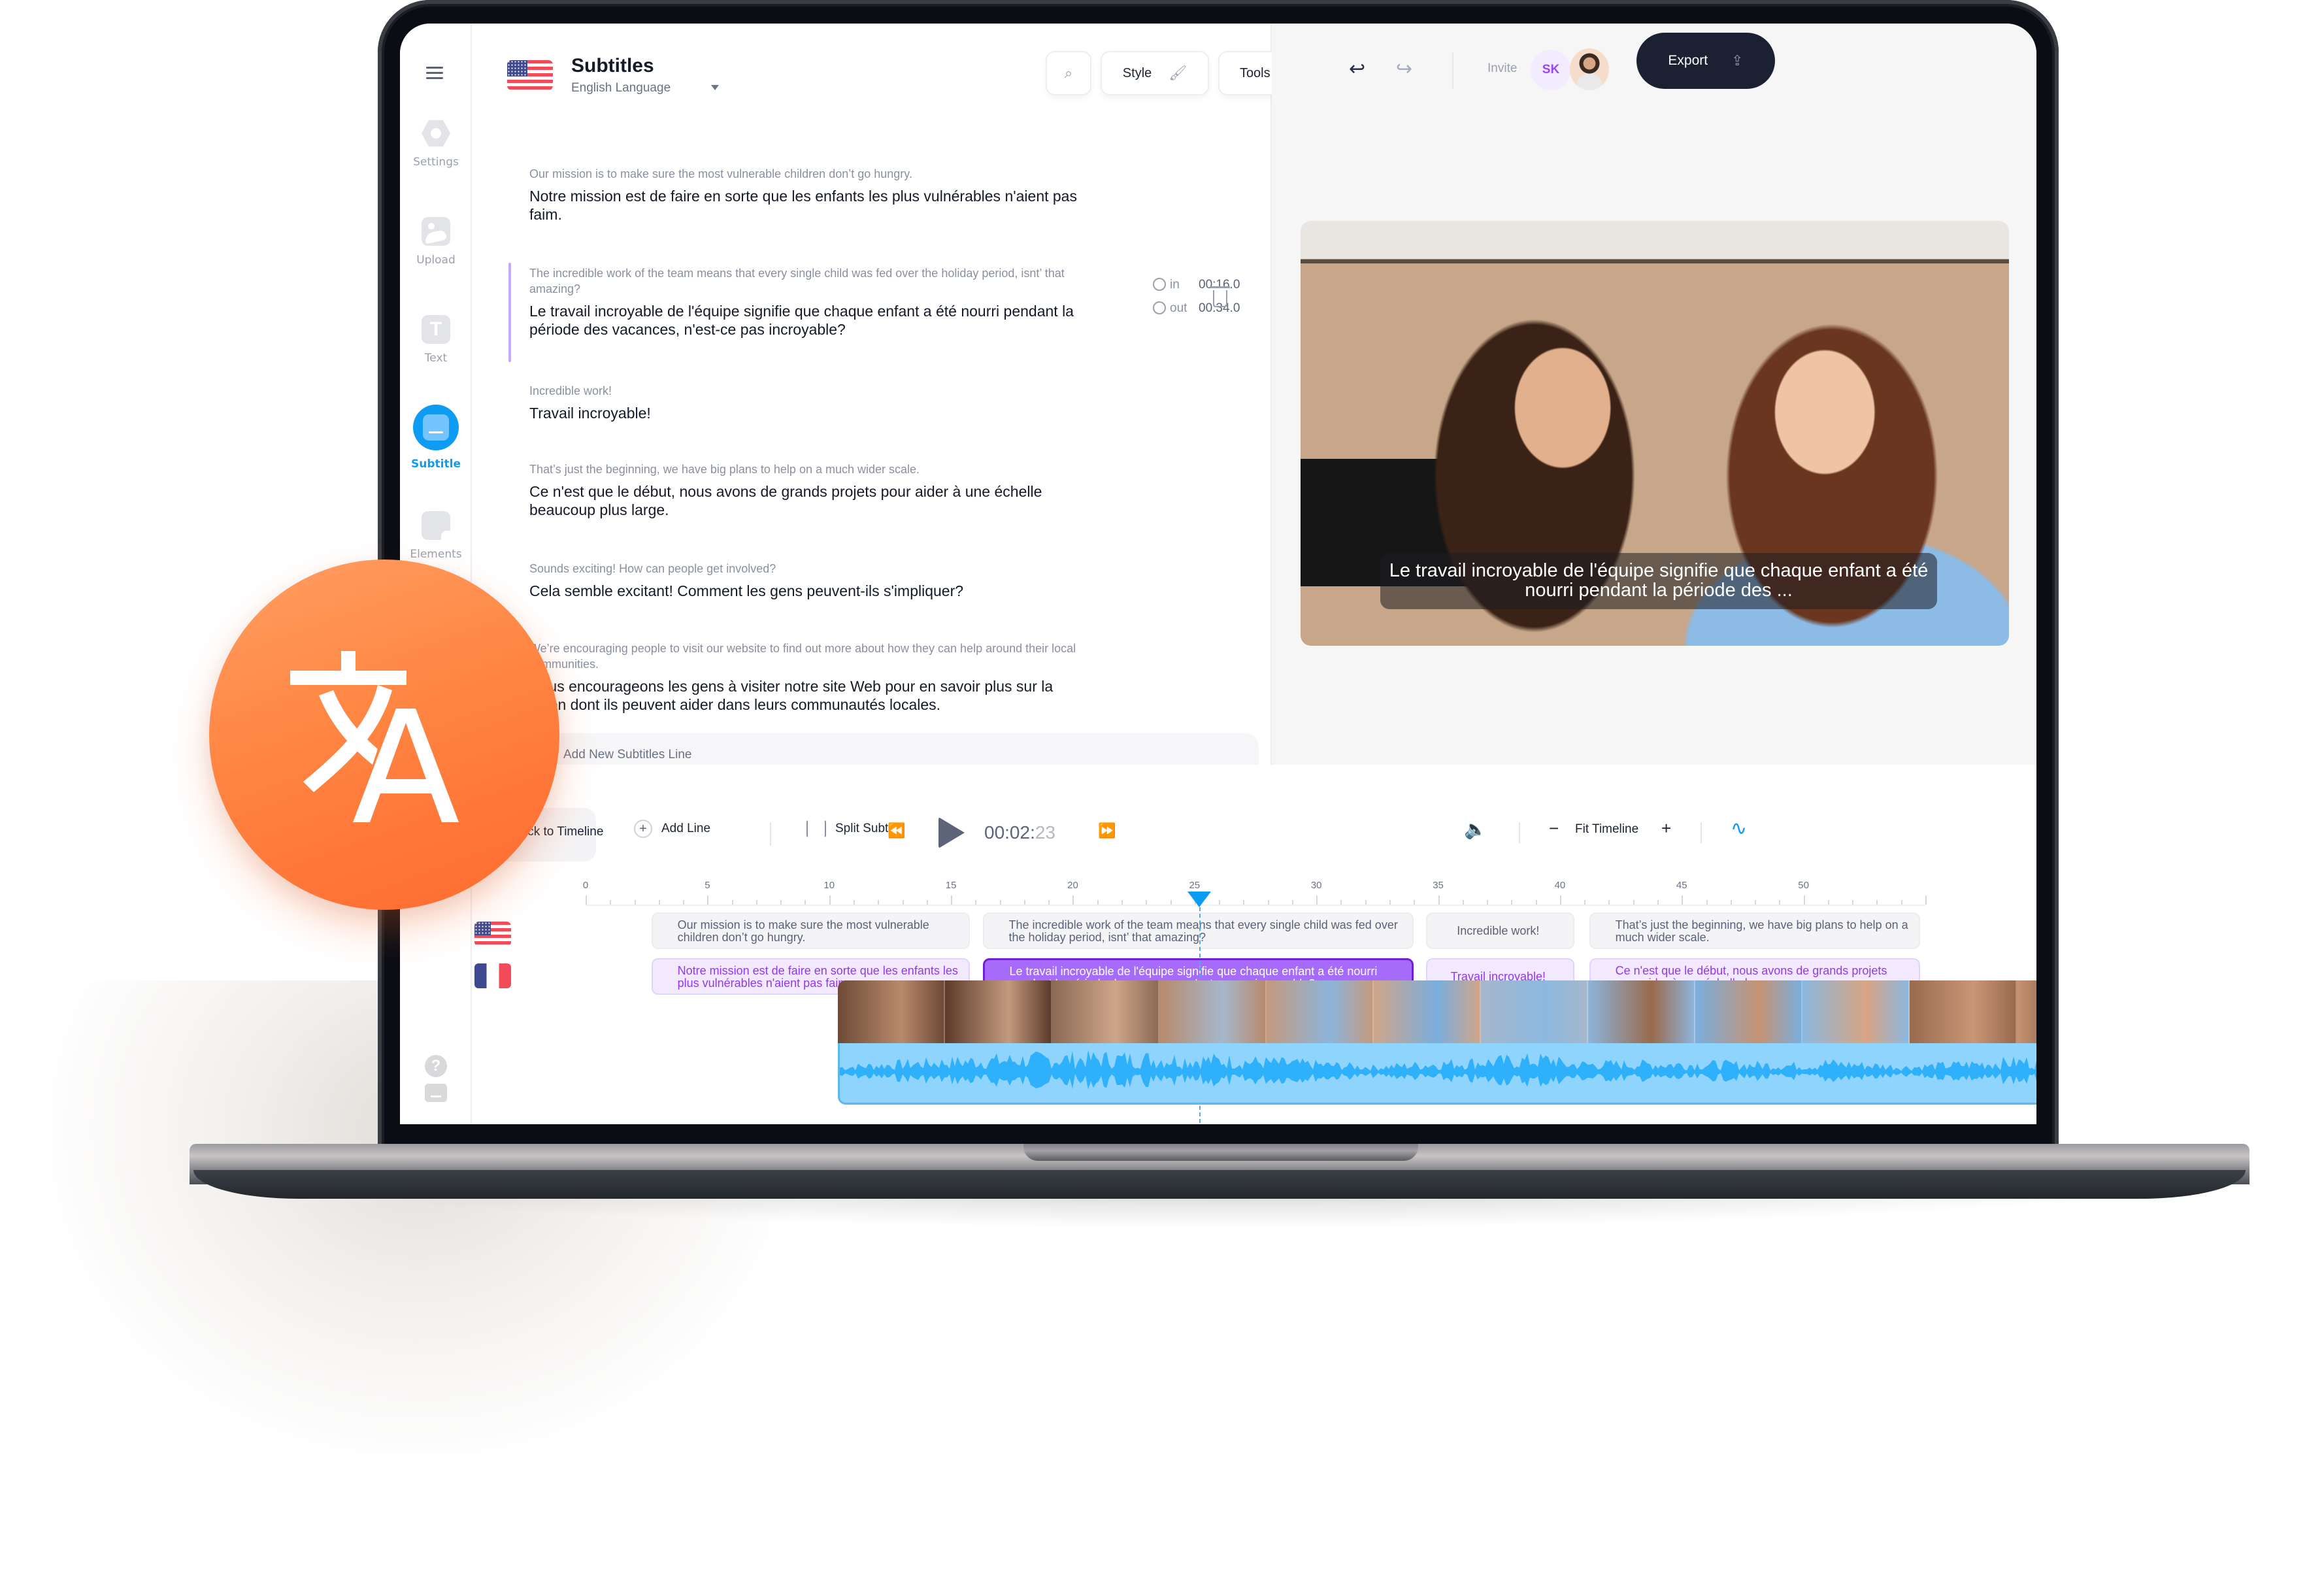  I want to click on ruler-tick-label: 0, so click(585, 885).